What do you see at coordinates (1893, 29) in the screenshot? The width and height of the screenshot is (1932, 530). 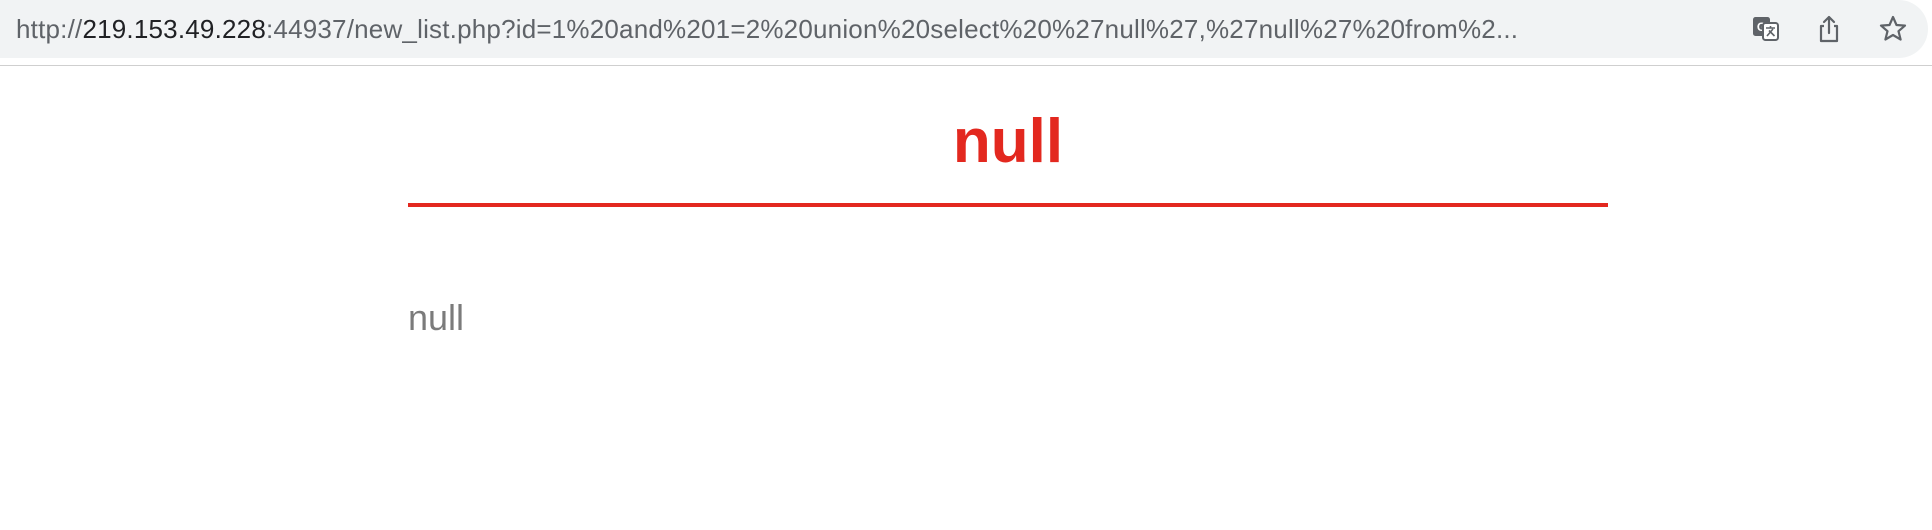 I see `bookmark-star-icon` at bounding box center [1893, 29].